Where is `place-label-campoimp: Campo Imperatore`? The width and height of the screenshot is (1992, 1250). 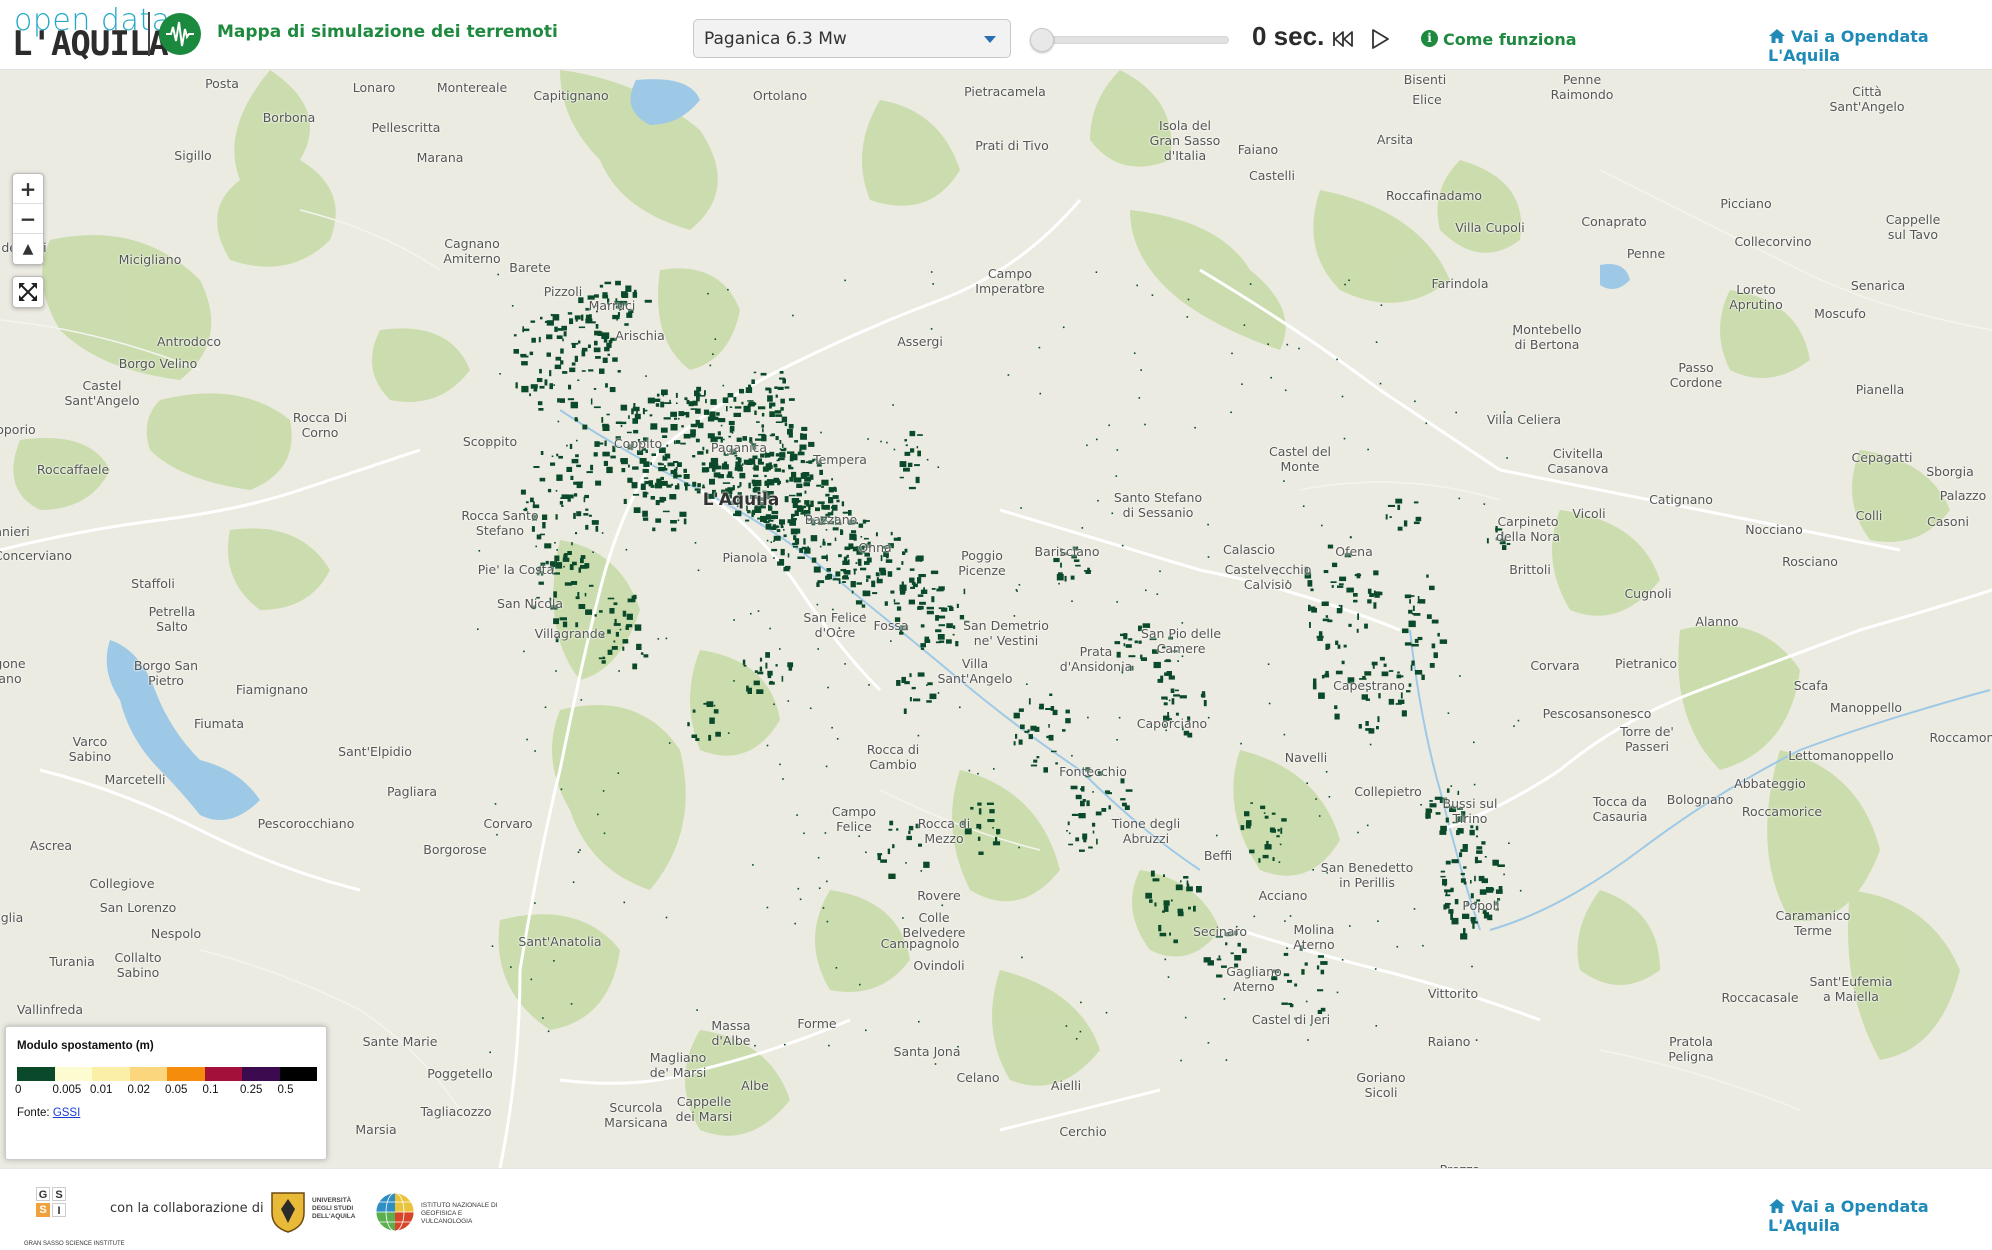 place-label-campoimp: Campo Imperatore is located at coordinates (1010, 281).